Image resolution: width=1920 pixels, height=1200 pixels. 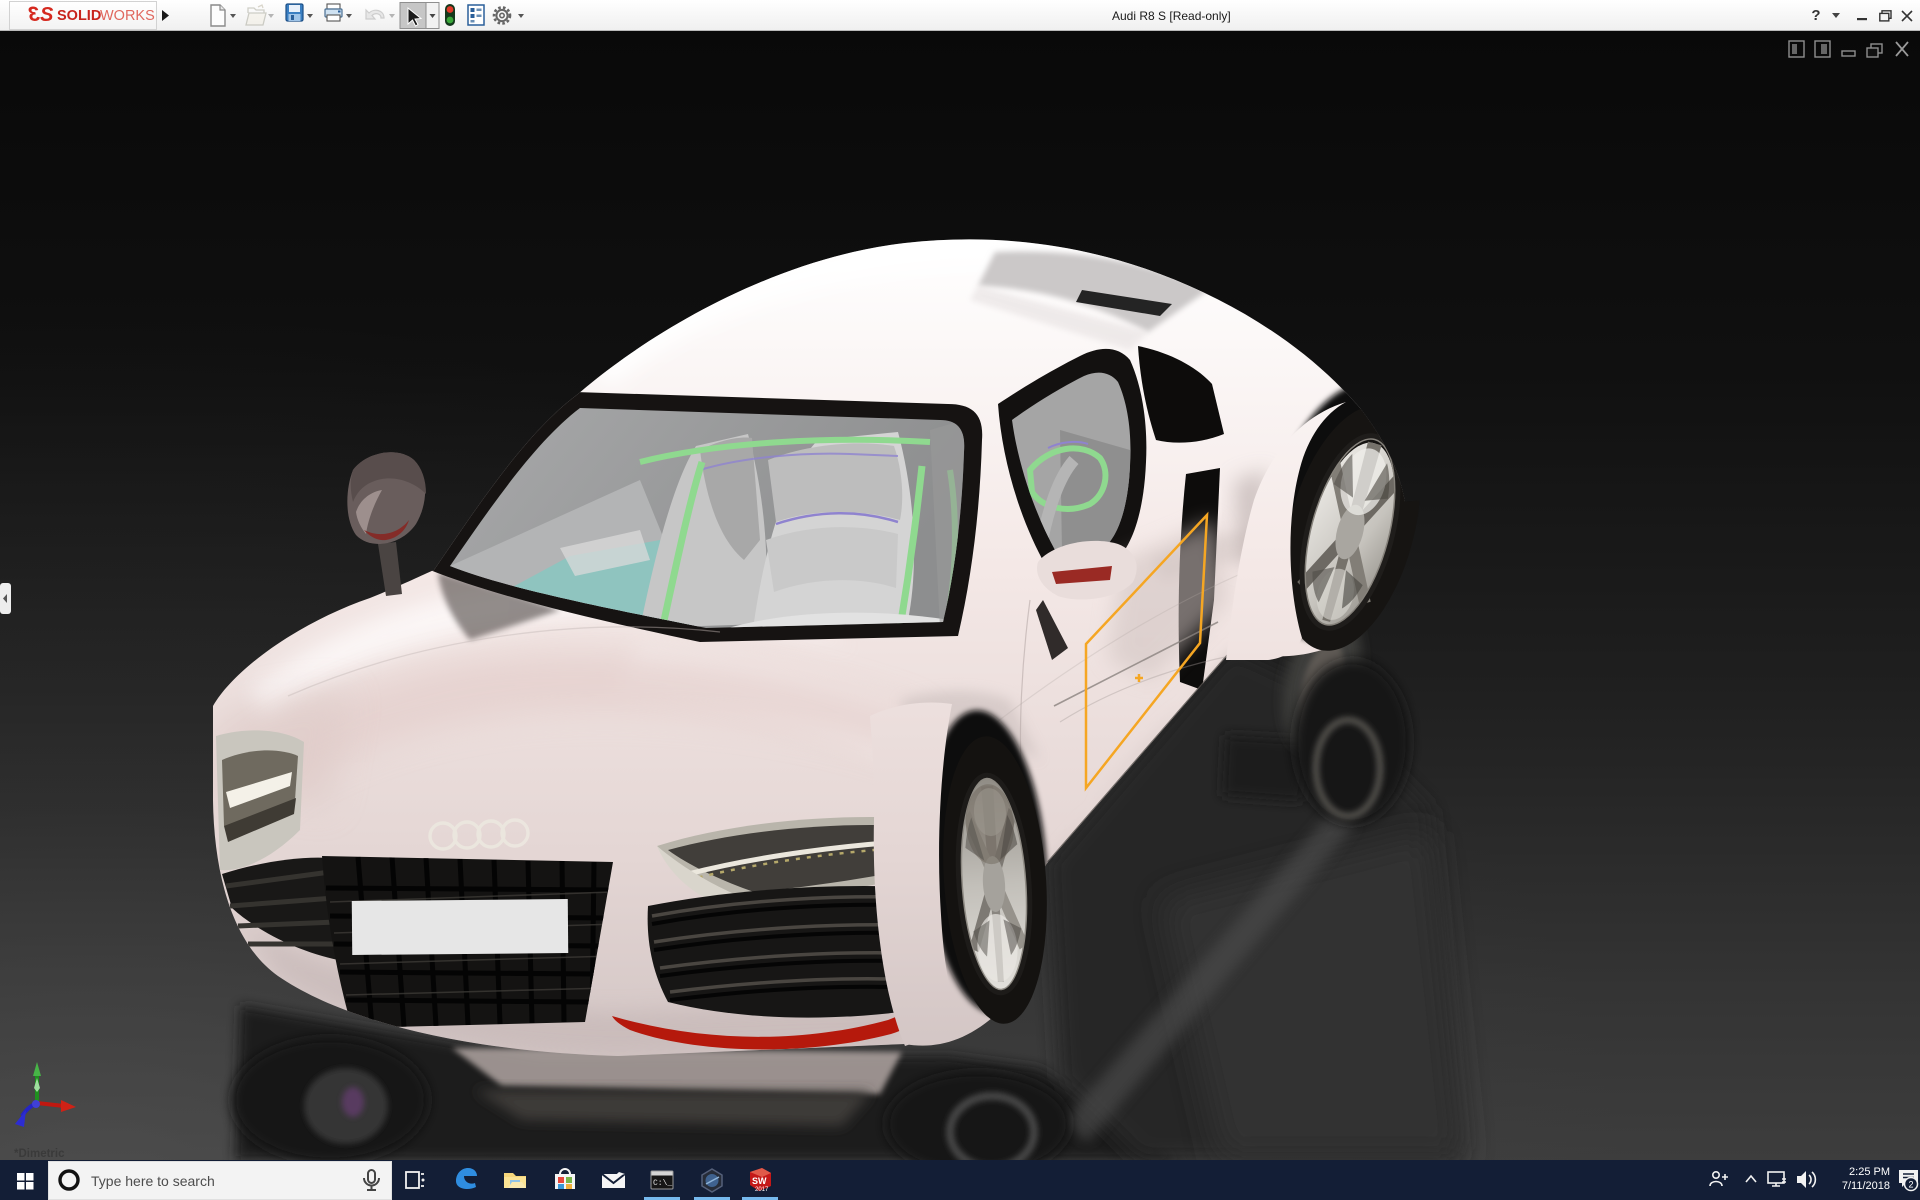 What do you see at coordinates (1911, 1185) in the screenshot?
I see `svg-text: 2` at bounding box center [1911, 1185].